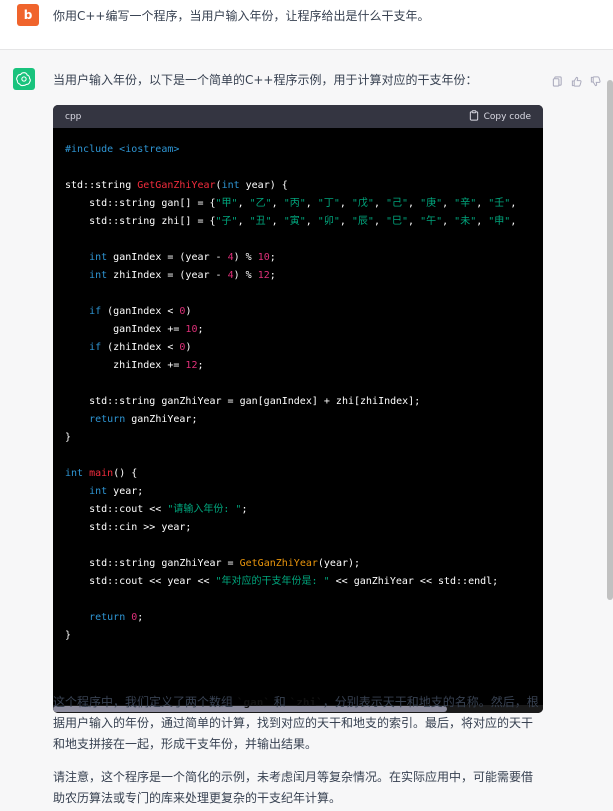 Image resolution: width=613 pixels, height=811 pixels. What do you see at coordinates (101, 473) in the screenshot?
I see `code-line: int main() {` at bounding box center [101, 473].